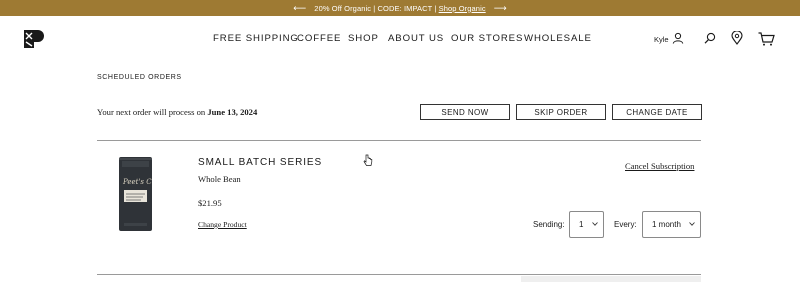  Describe the element at coordinates (465, 112) in the screenshot. I see `send-now-button: SEND NOW` at that location.